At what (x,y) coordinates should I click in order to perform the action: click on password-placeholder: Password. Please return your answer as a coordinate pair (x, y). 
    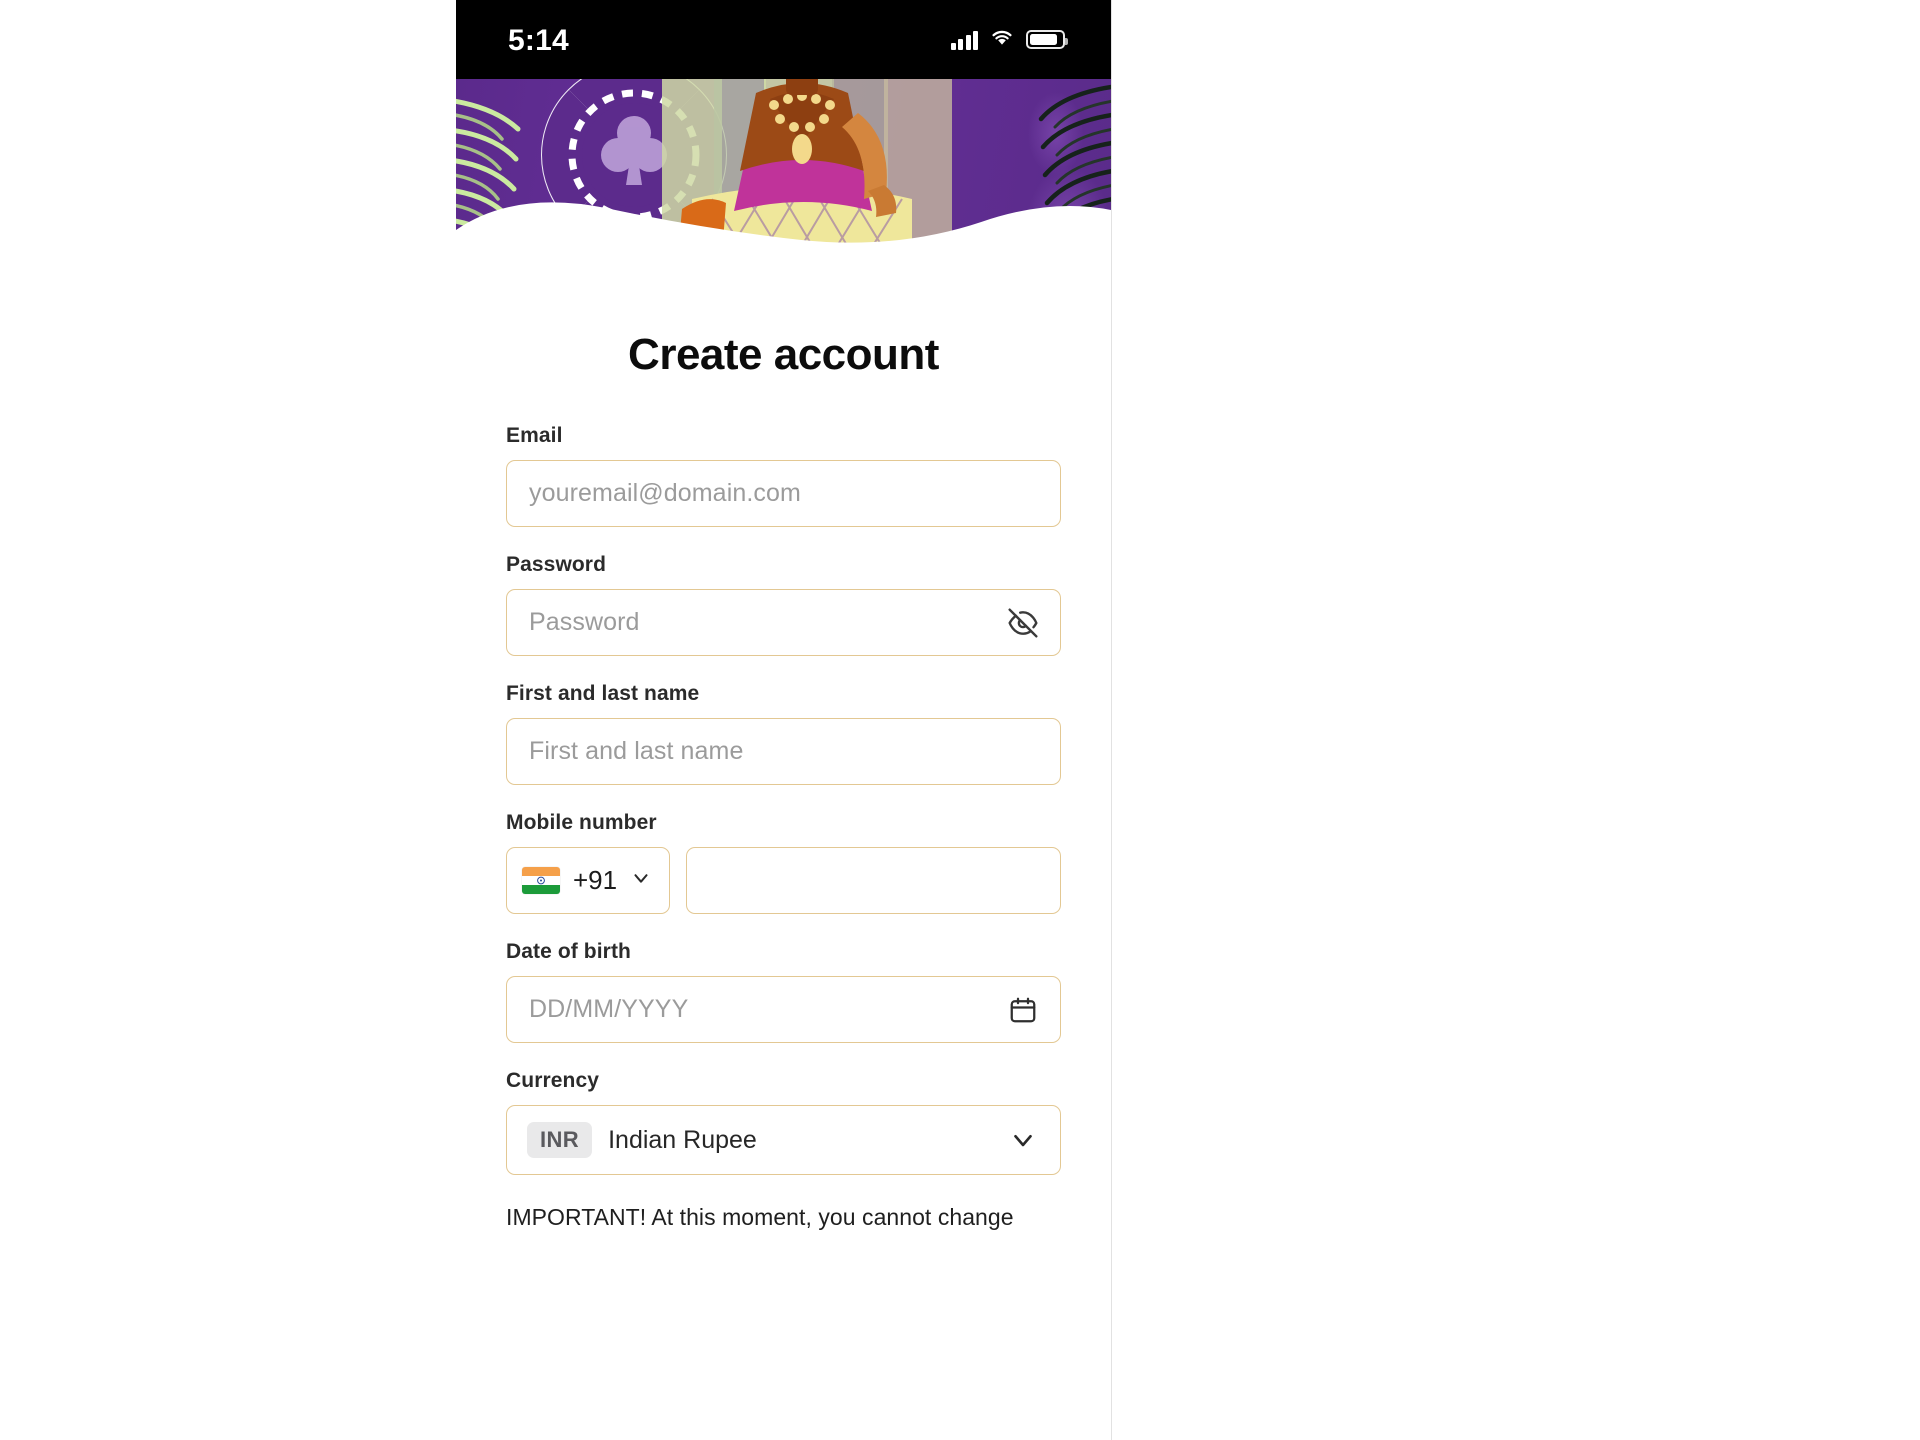
    Looking at the image, I should click on (584, 622).